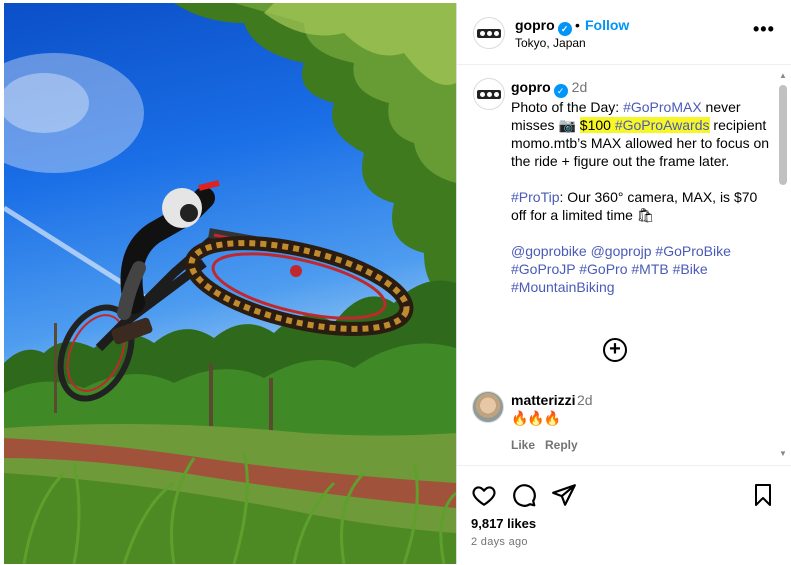  What do you see at coordinates (783, 453) in the screenshot?
I see `scroll-down-arrow-icon: ▼` at bounding box center [783, 453].